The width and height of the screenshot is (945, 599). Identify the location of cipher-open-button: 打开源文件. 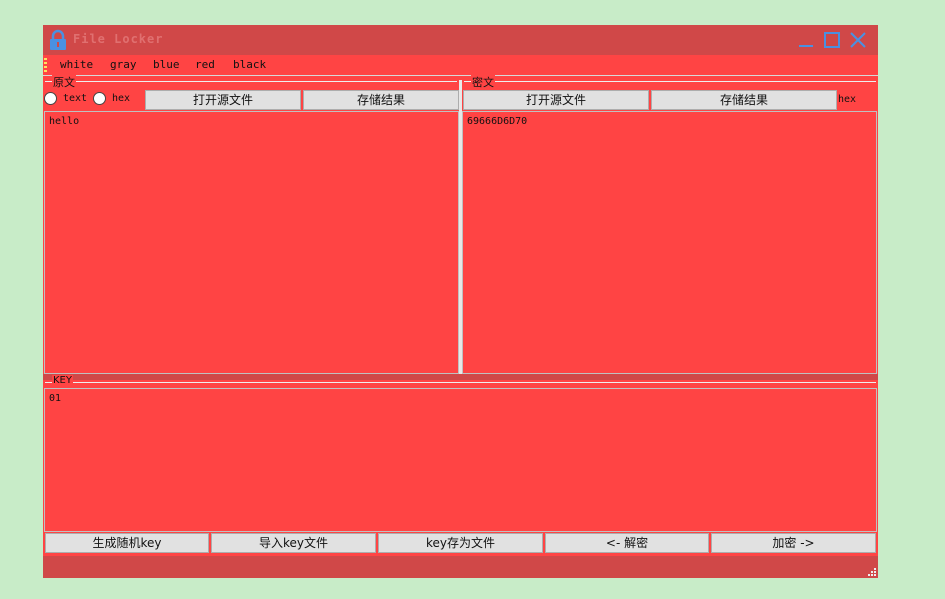
(556, 100).